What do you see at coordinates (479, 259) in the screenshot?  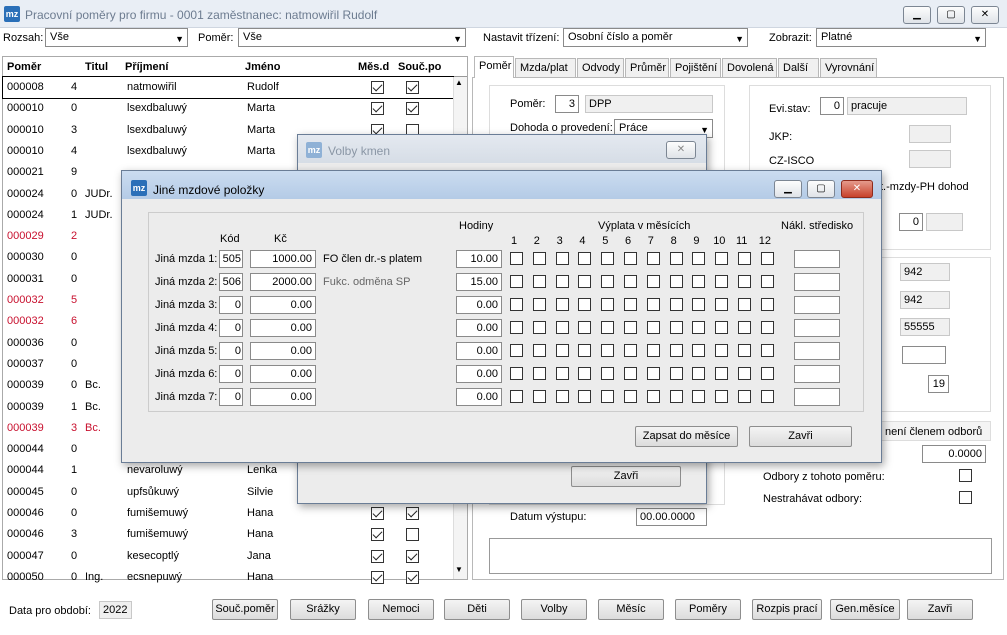 I see `hodiny-field: 10.00` at bounding box center [479, 259].